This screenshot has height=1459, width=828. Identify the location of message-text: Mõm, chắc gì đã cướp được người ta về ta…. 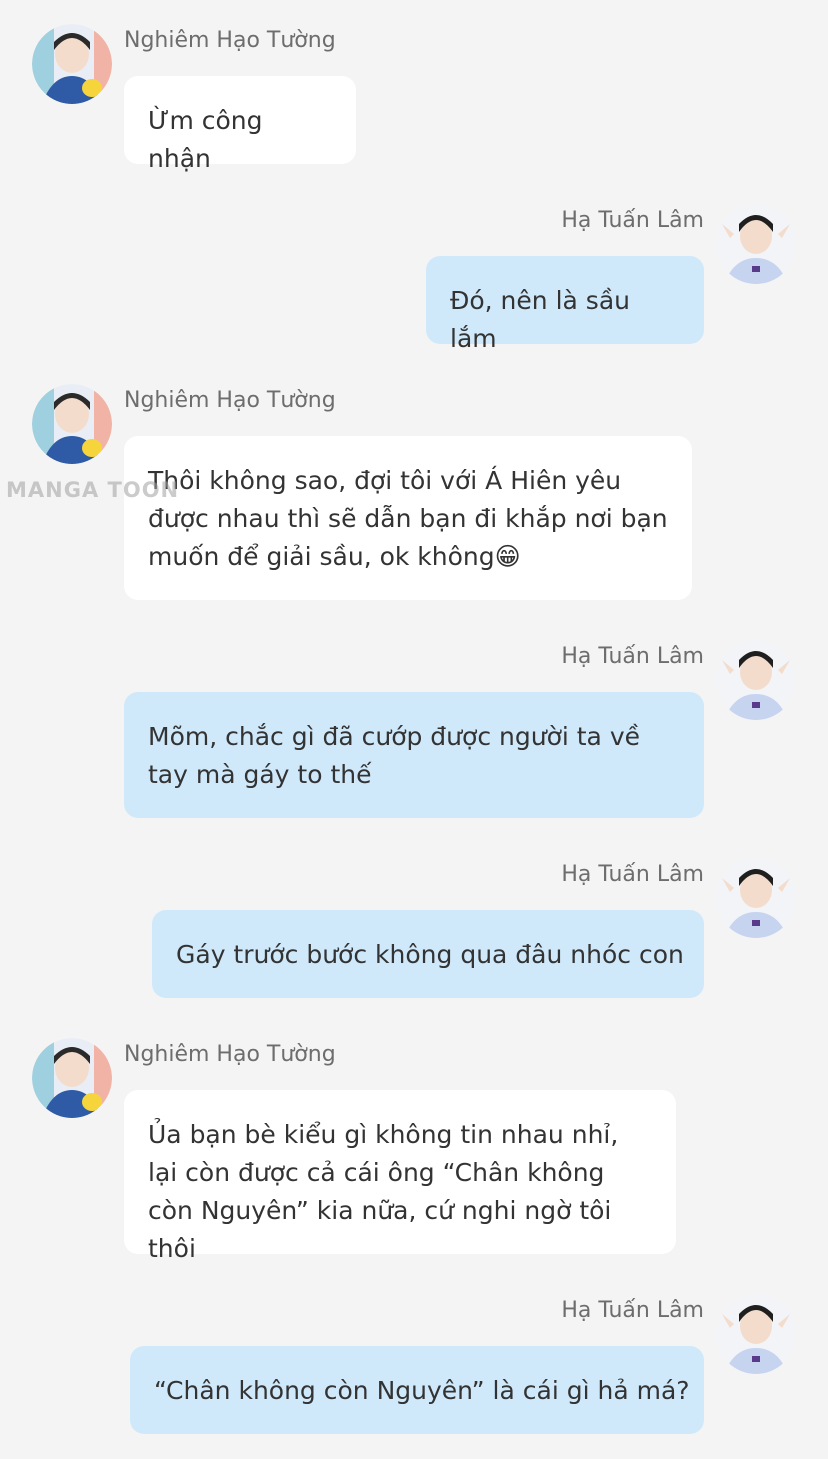
(394, 755).